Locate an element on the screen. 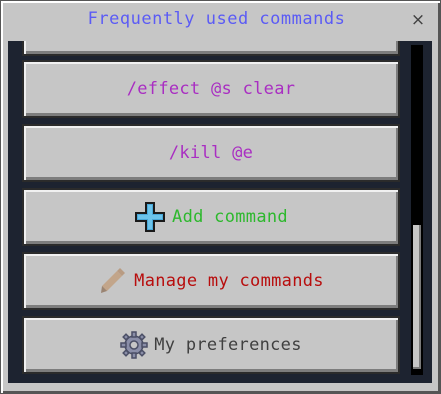  preferences-label: My preferences is located at coordinates (228, 345).